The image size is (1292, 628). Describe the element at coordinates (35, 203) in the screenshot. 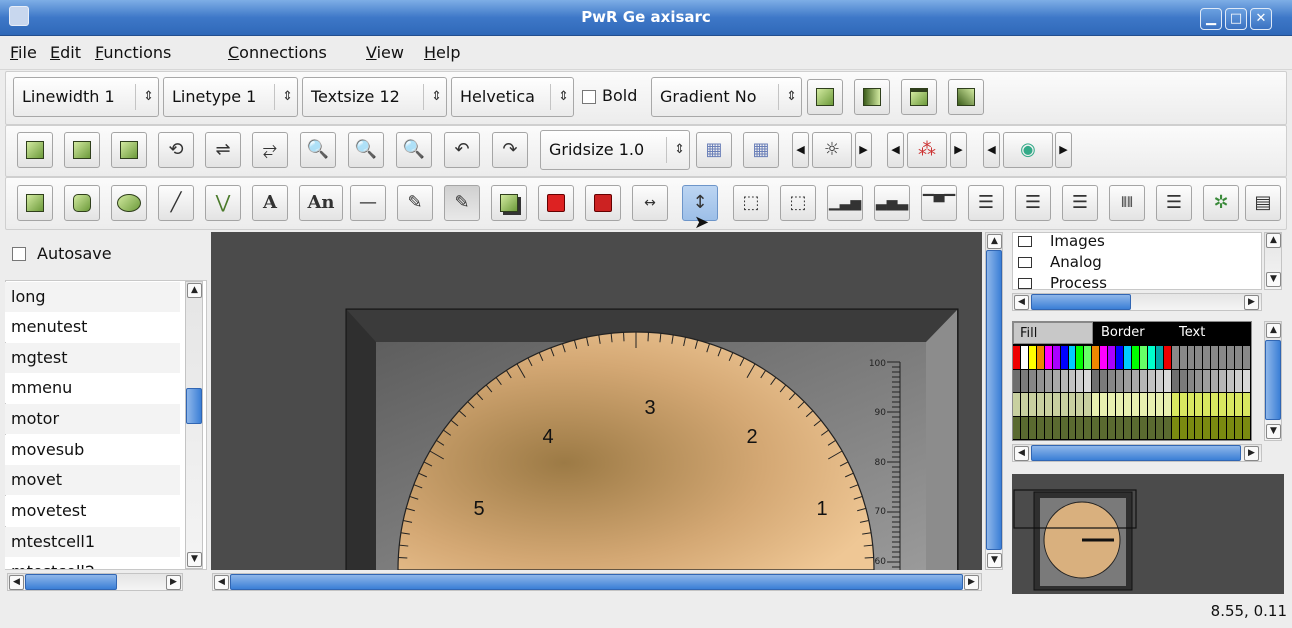

I see `rectangle-tool` at that location.